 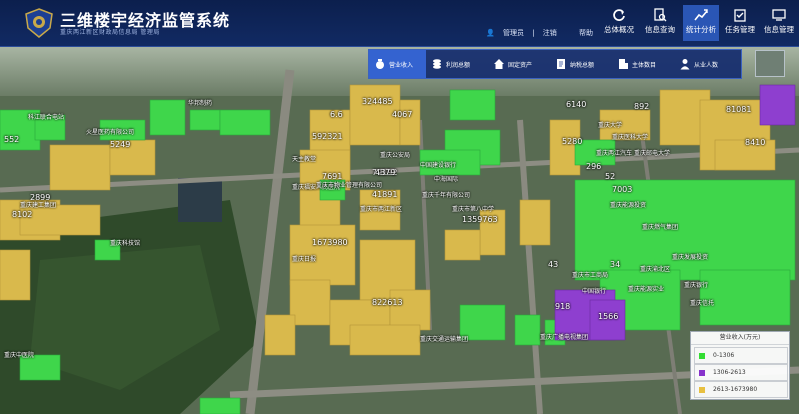 I want to click on toolbar-employees-button: 从业人数, so click(x=708, y=64).